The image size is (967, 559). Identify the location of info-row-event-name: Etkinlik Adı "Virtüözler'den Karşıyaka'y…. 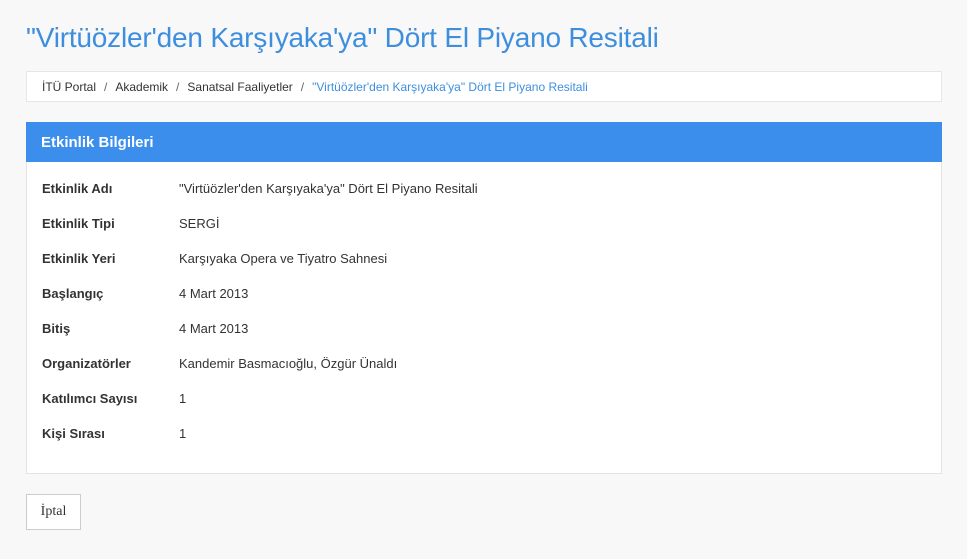
(484, 188).